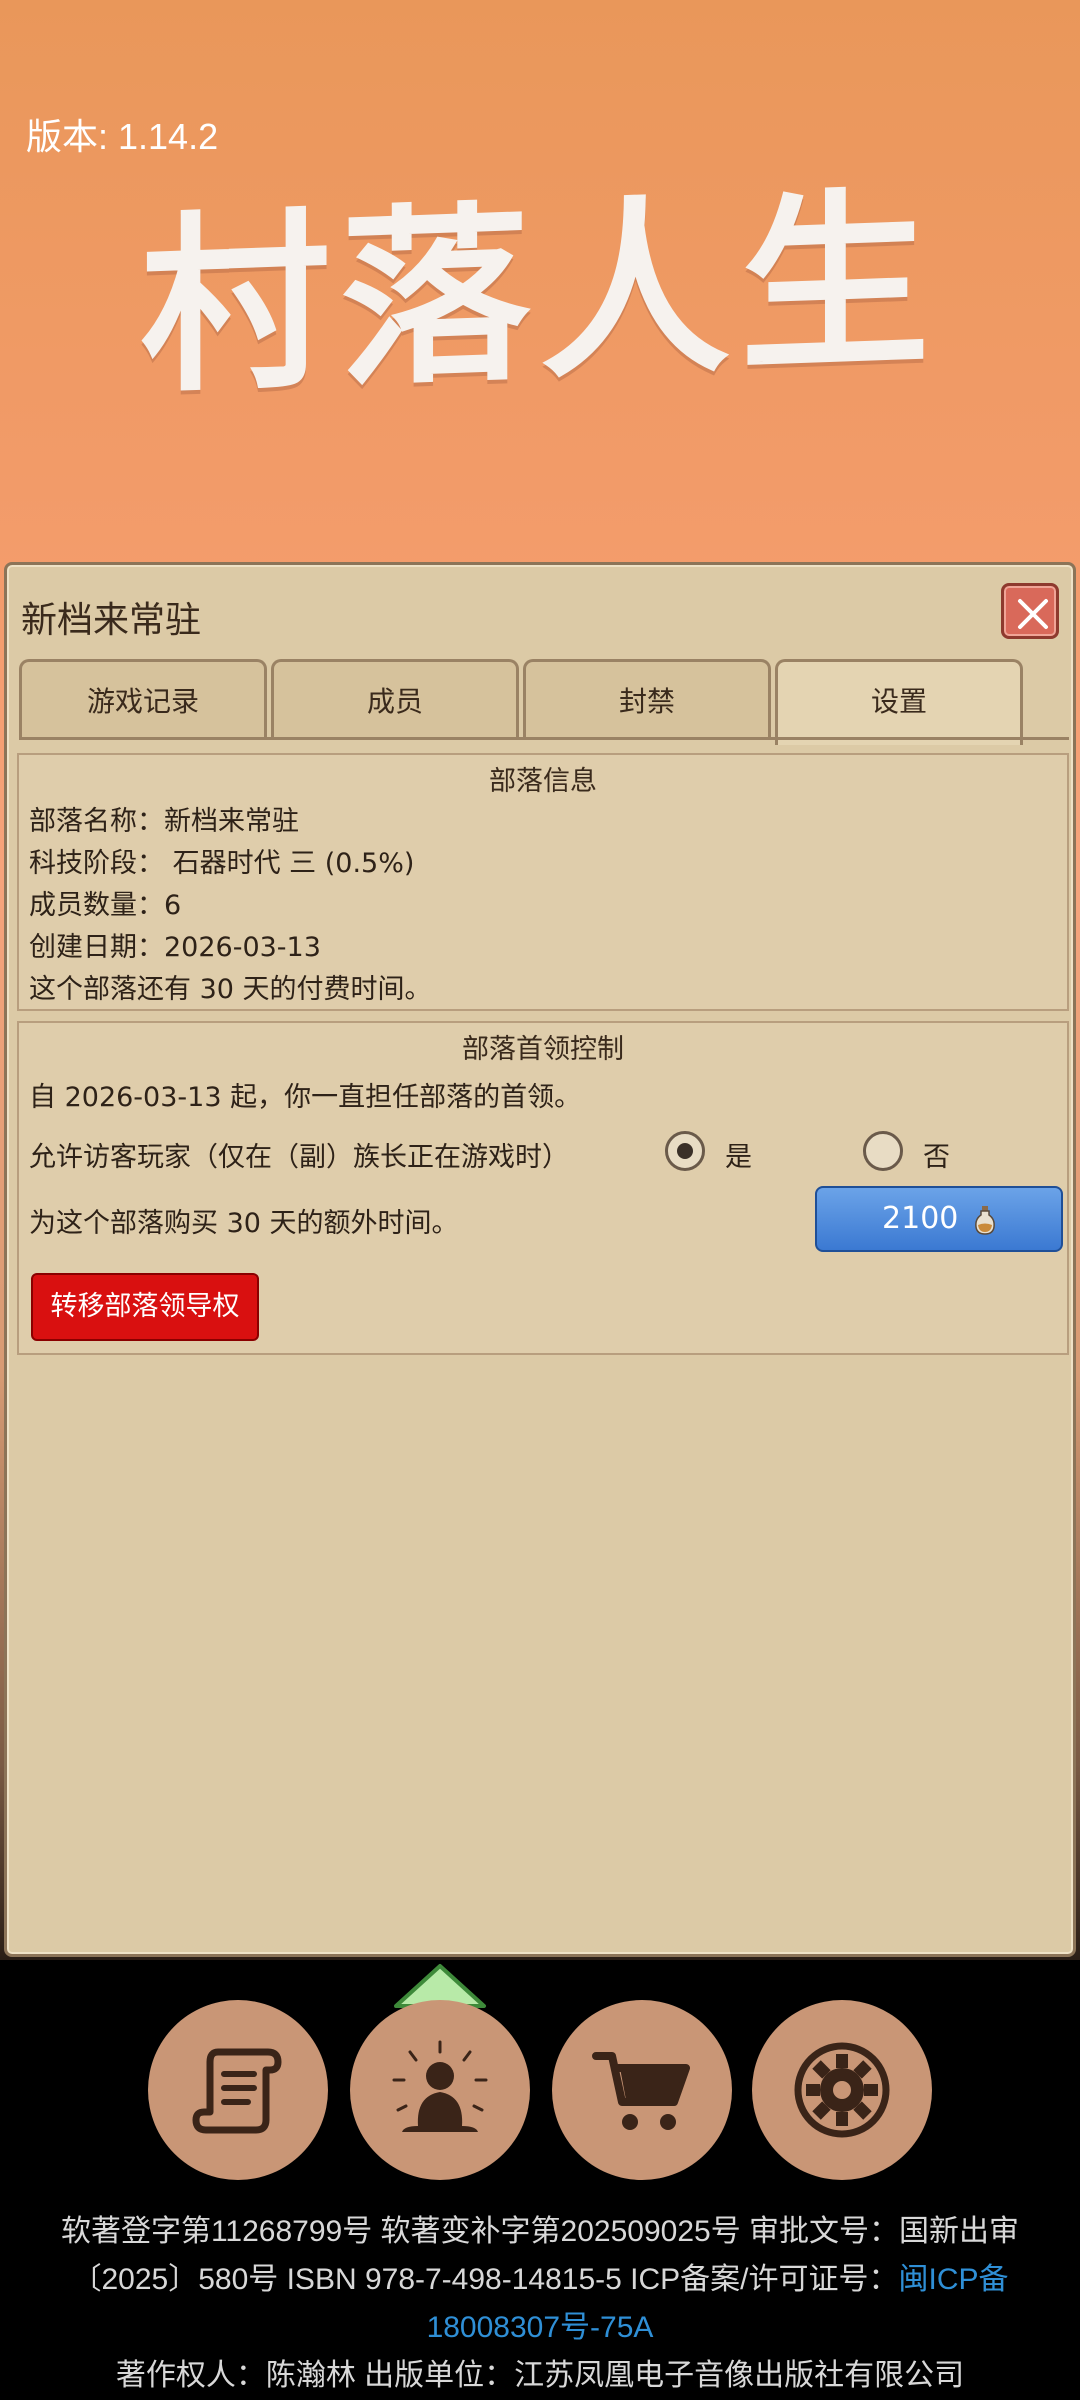  I want to click on icp-link-part-2: 18008307号-75A, so click(540, 2324).